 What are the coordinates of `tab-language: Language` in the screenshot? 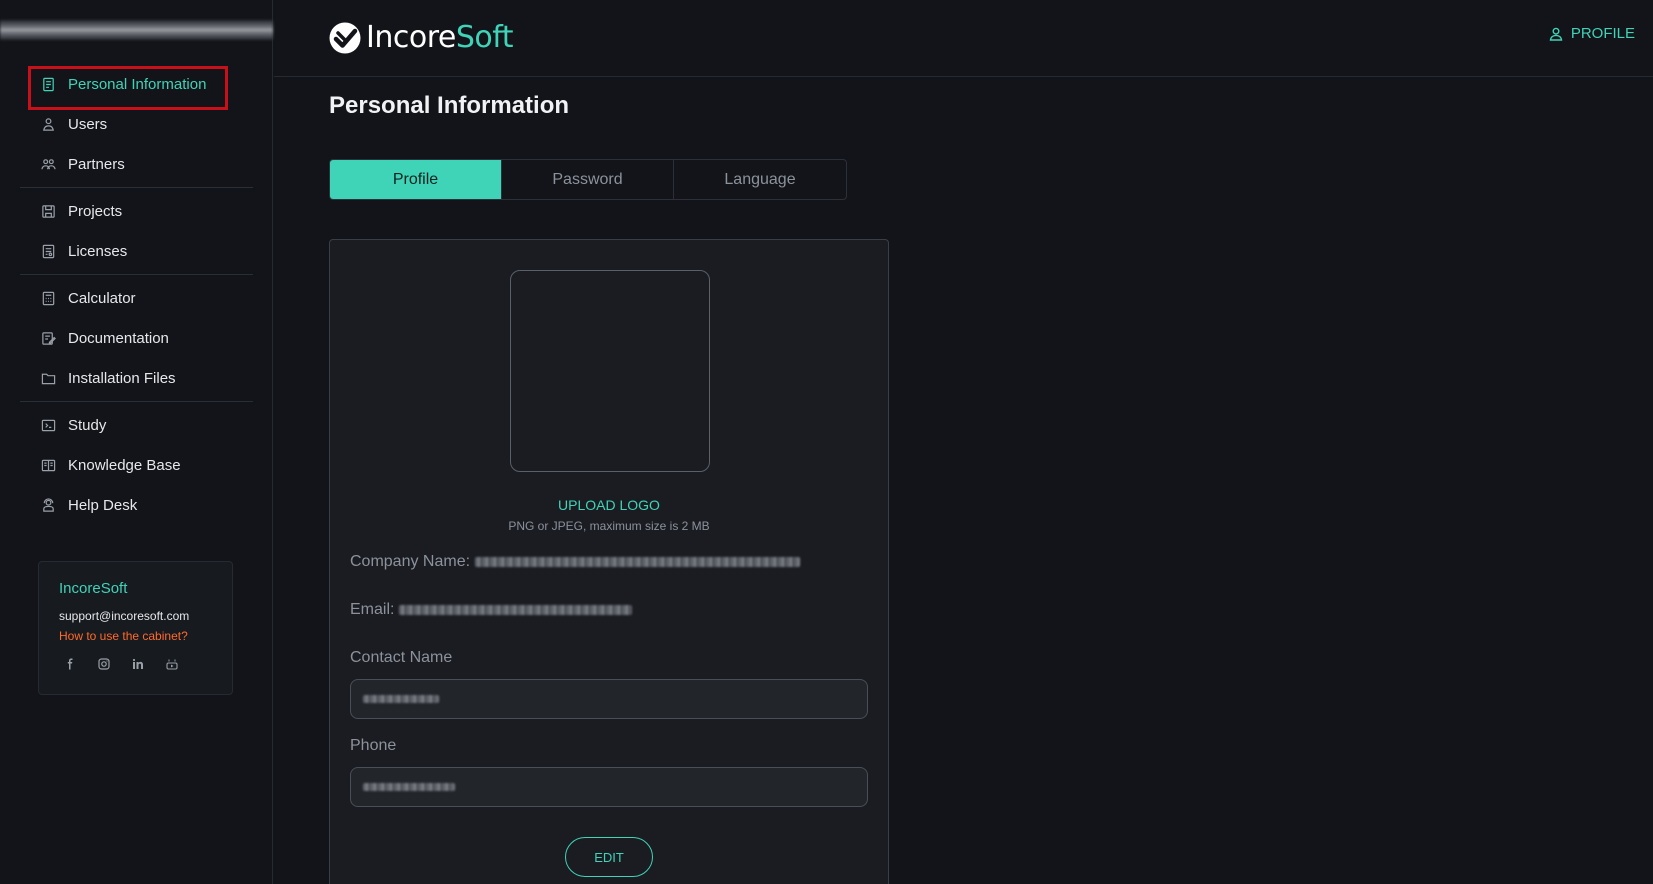 It's located at (760, 179).